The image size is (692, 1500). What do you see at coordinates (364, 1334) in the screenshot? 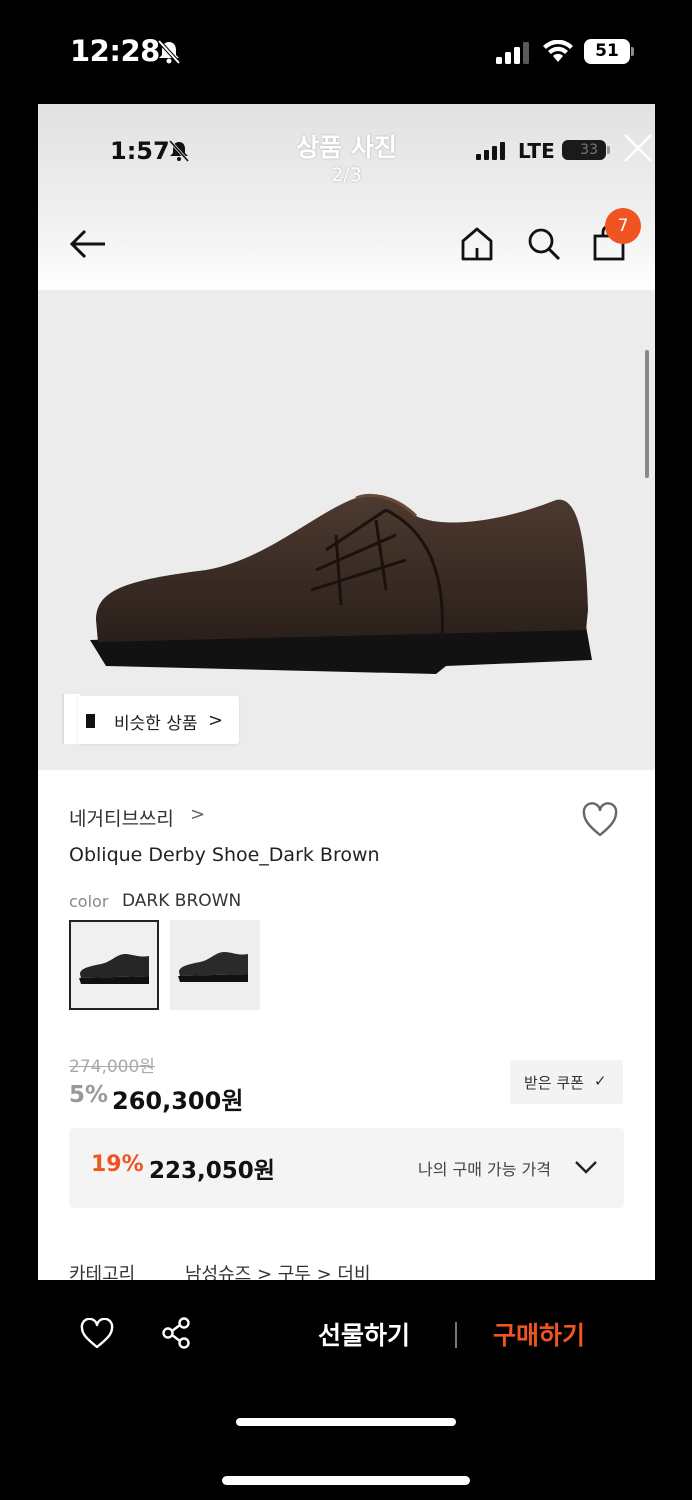
I see `gift-button: 선물하기` at bounding box center [364, 1334].